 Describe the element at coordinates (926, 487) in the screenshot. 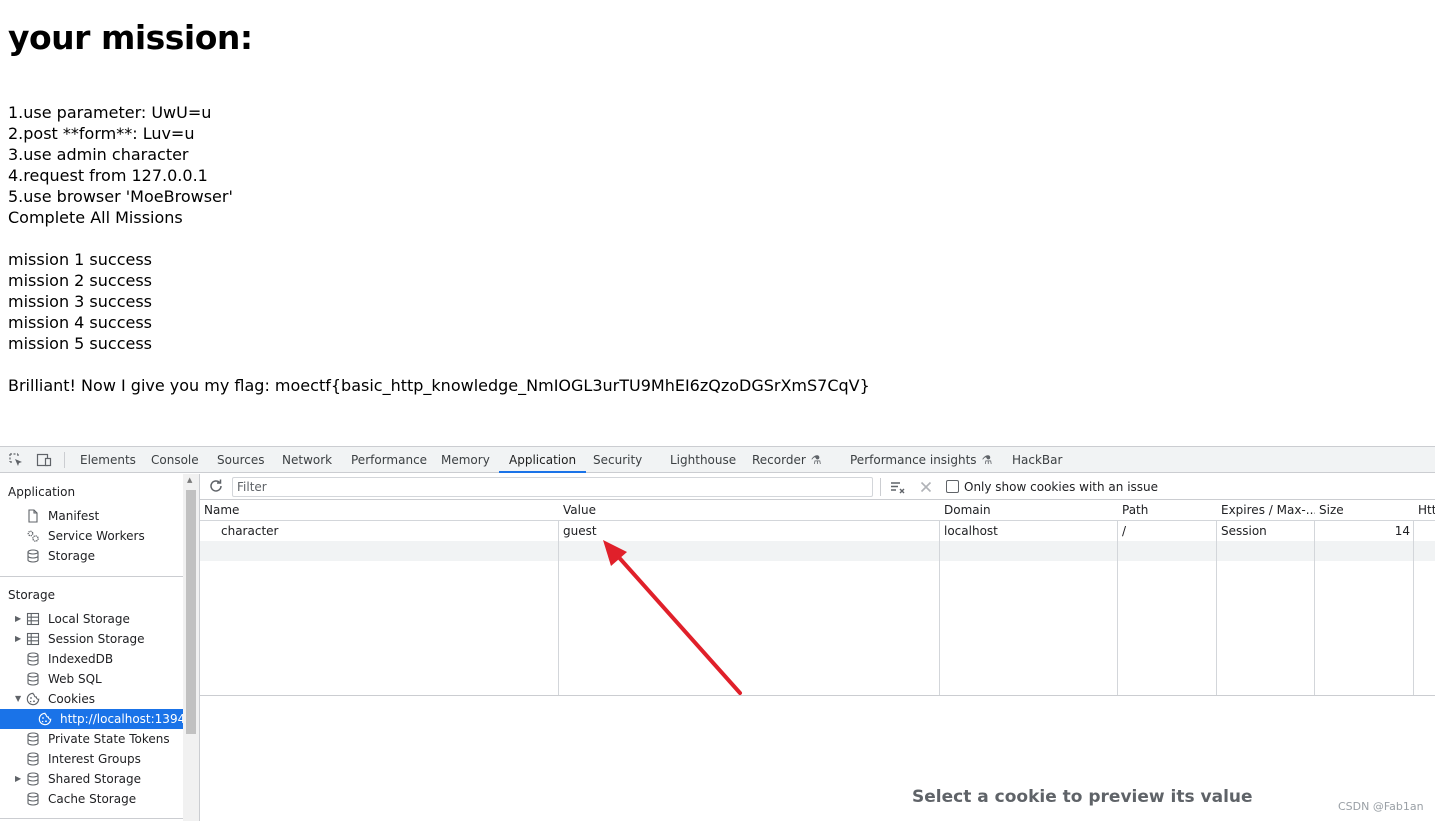

I see `delete-selected-icon` at that location.